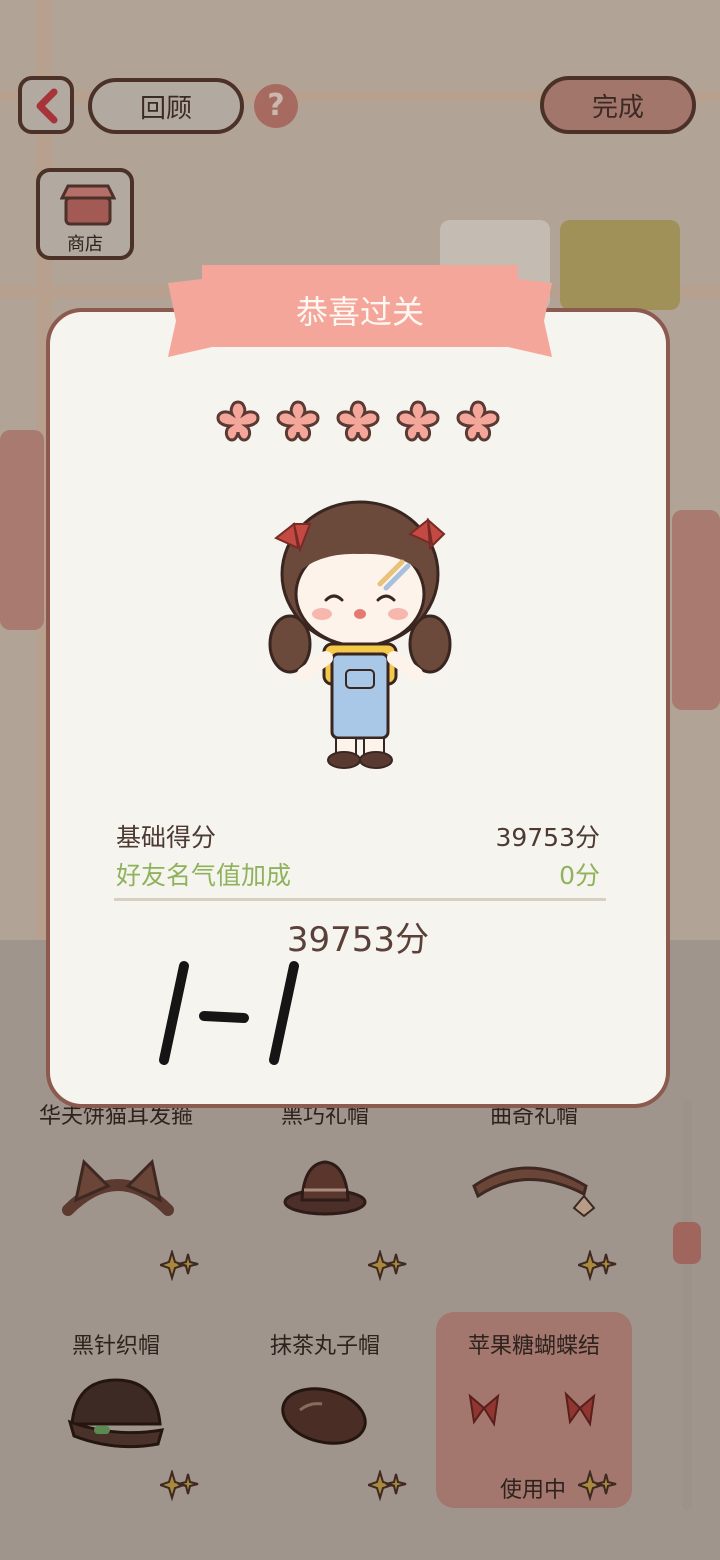 The height and width of the screenshot is (1560, 720). Describe the element at coordinates (696, 610) in the screenshot. I see `bg-clothes-right` at that location.